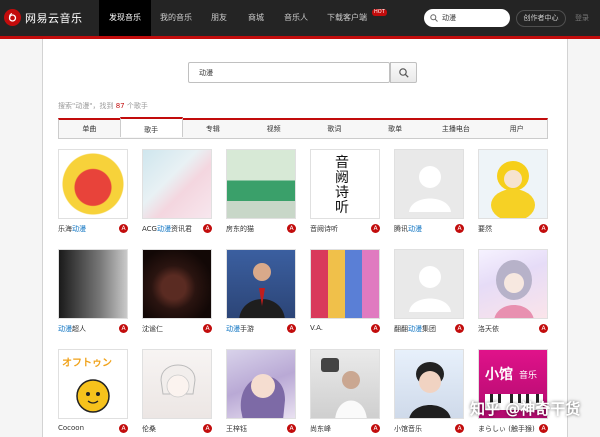 The image size is (600, 437). I want to click on flower-face-icon, so click(93, 396).